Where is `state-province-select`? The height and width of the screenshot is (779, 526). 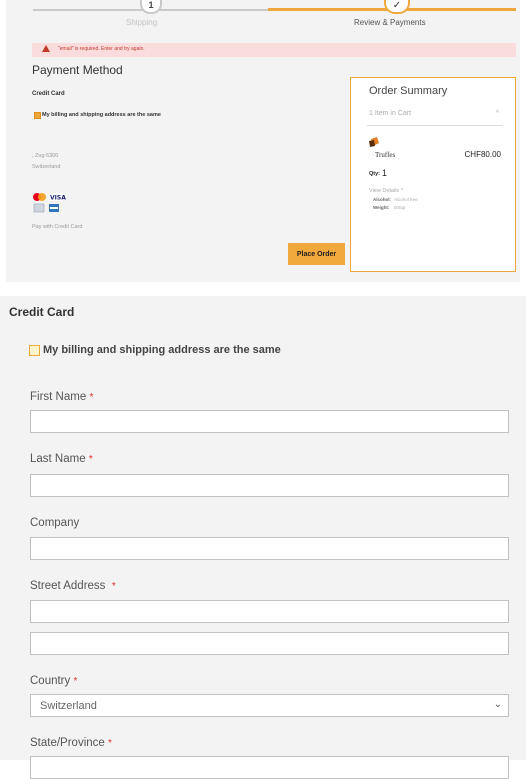
state-province-select is located at coordinates (269, 767).